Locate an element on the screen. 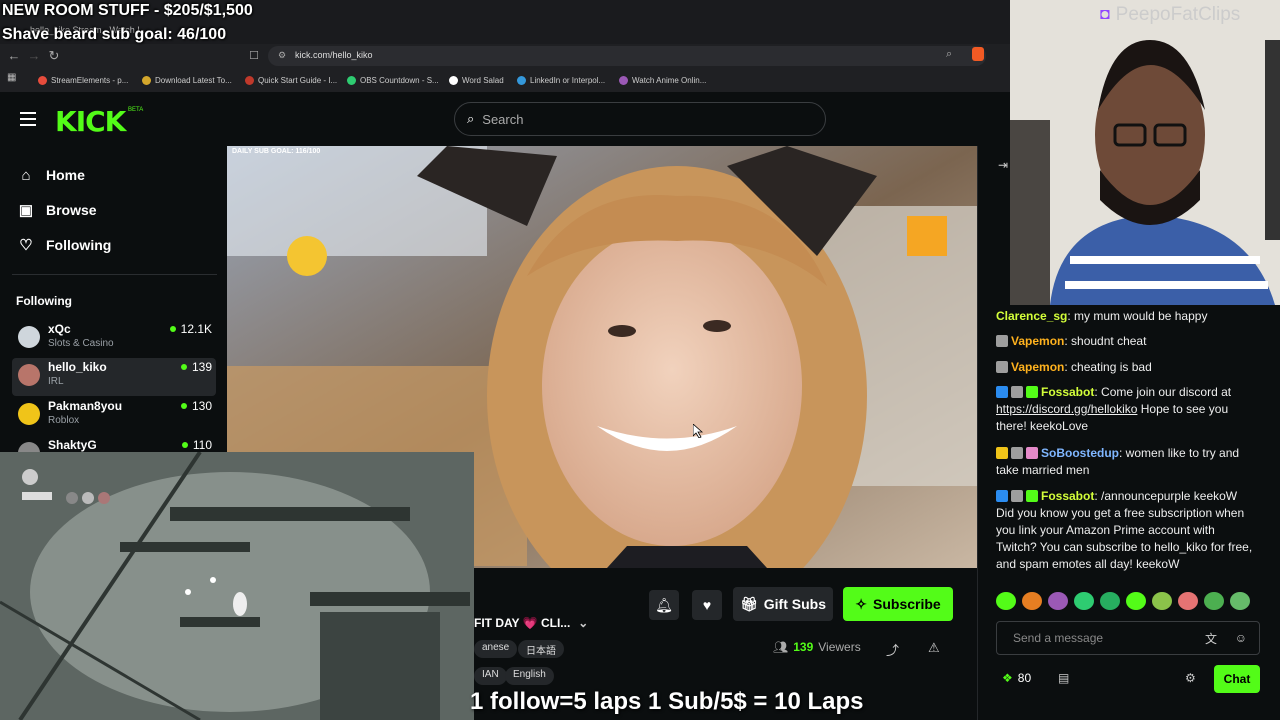 The width and height of the screenshot is (1280, 720). brave-shield-icon is located at coordinates (978, 54).